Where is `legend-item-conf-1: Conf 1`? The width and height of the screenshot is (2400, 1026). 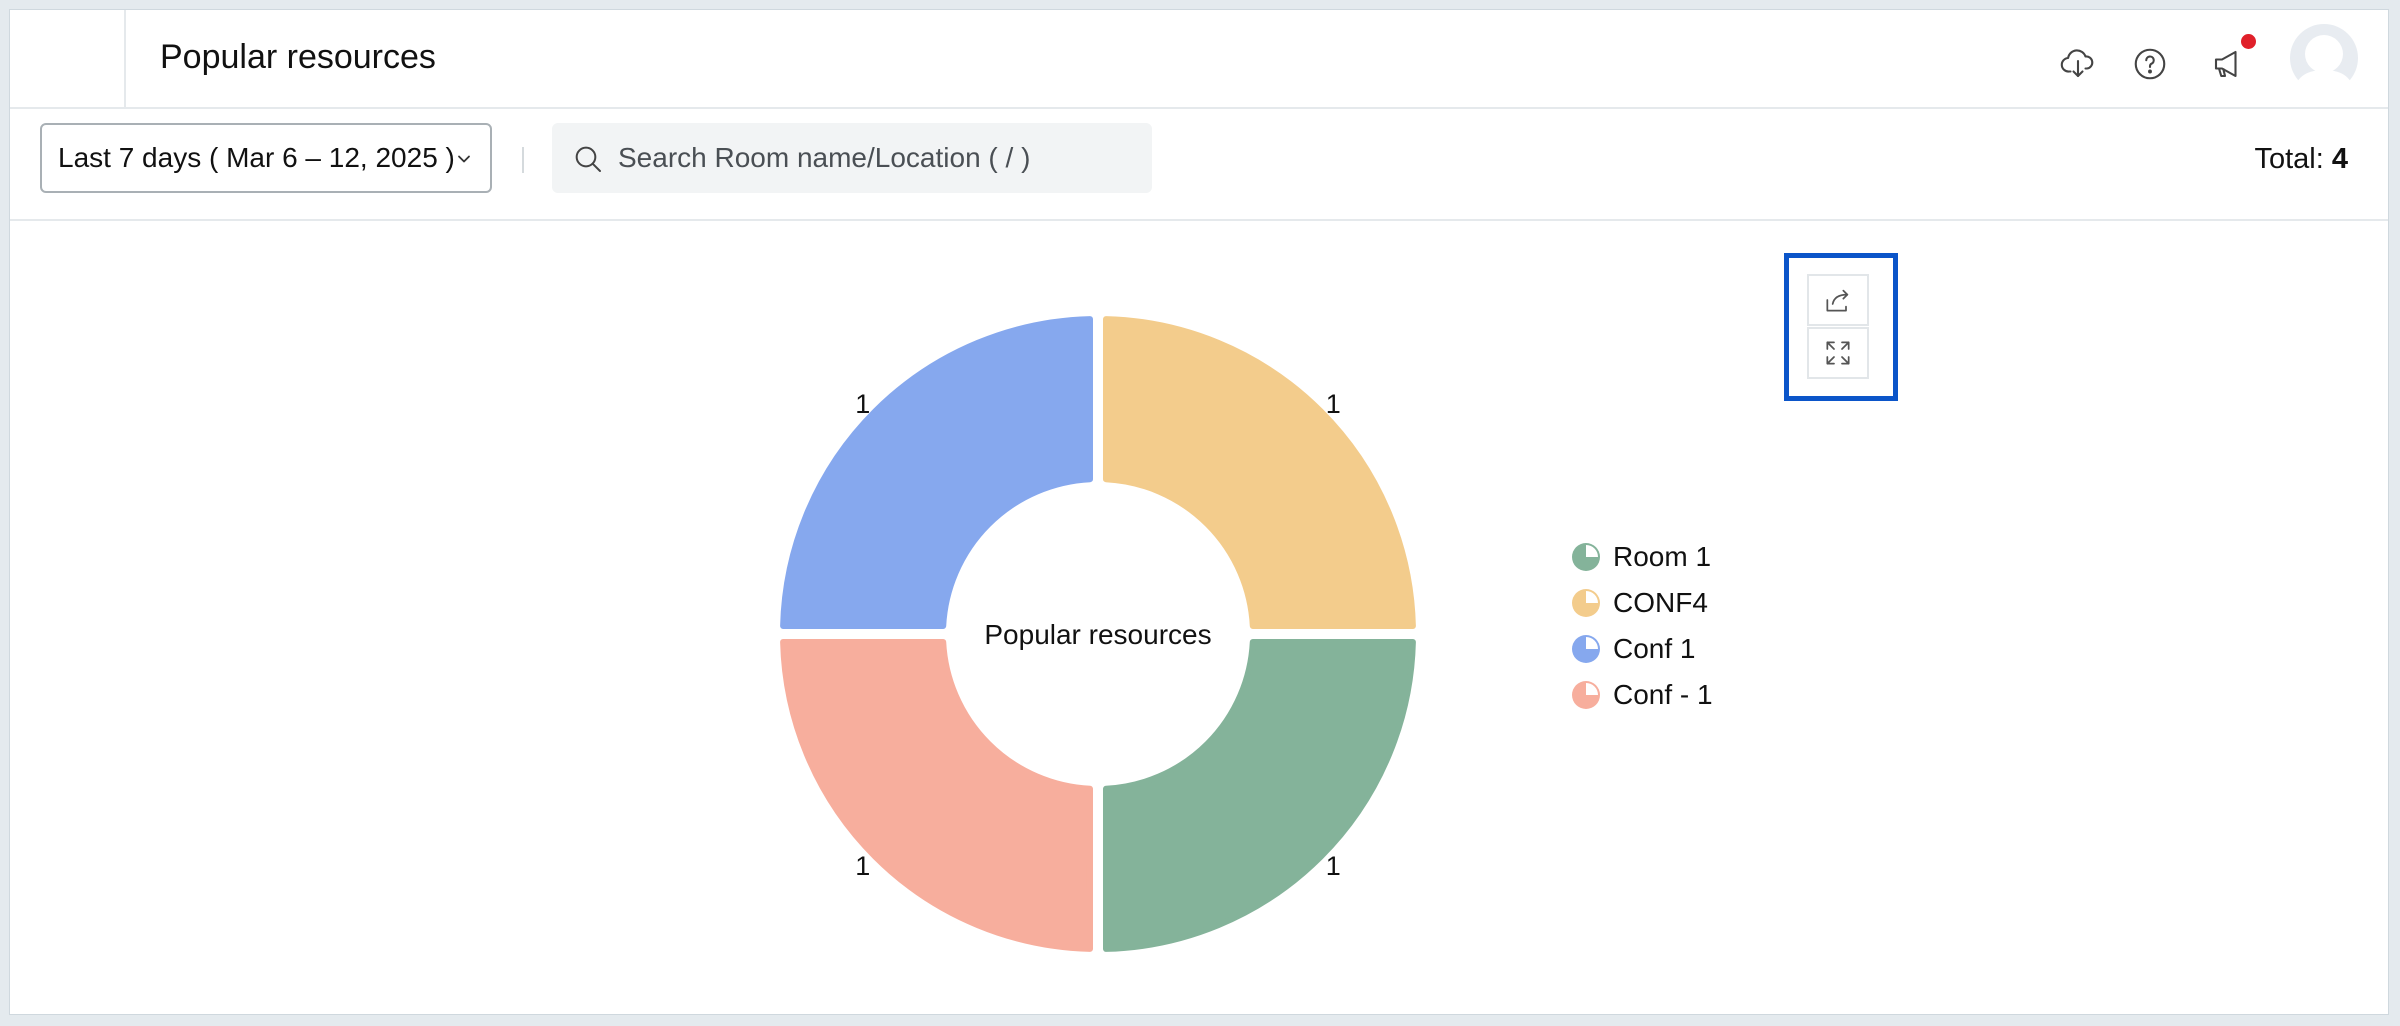 legend-item-conf-1: Conf 1 is located at coordinates (1642, 649).